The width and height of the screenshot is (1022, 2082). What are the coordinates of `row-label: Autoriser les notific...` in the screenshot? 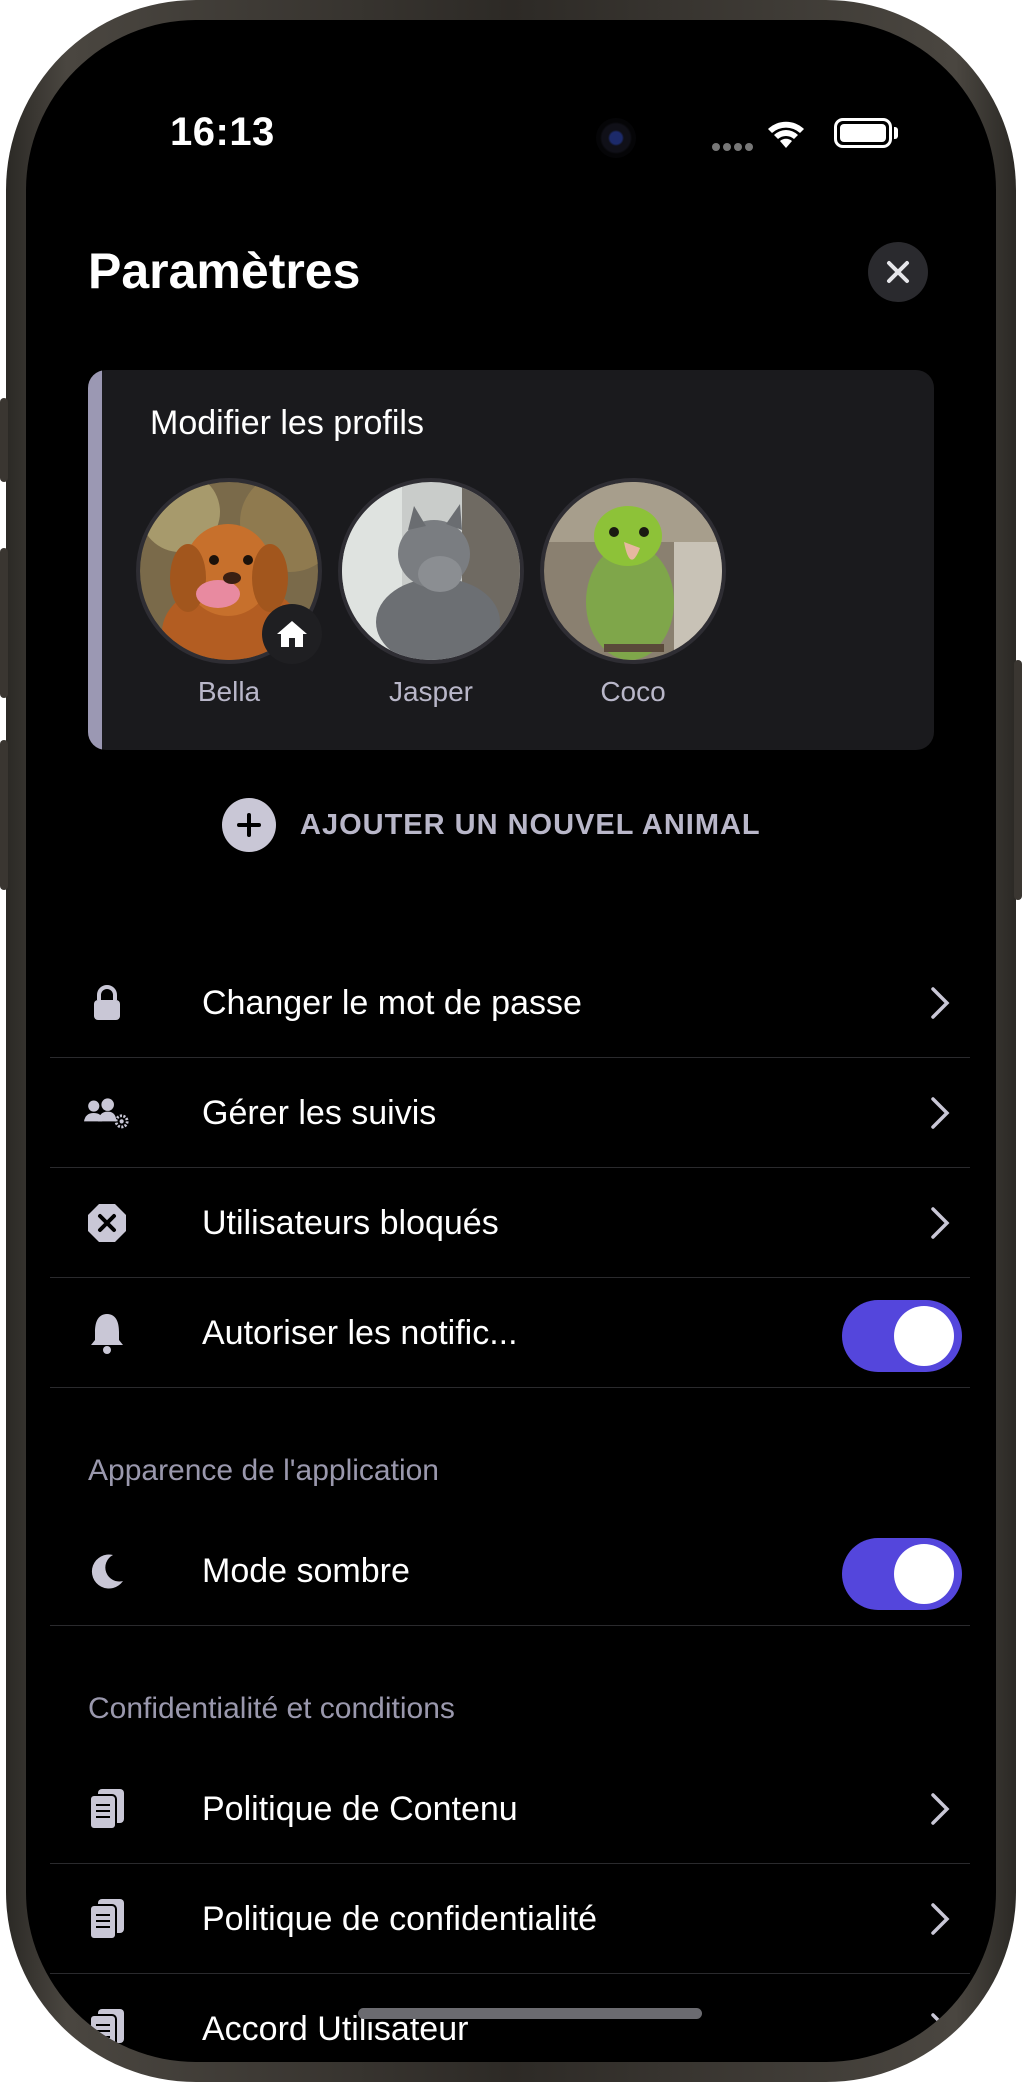 It's located at (360, 1333).